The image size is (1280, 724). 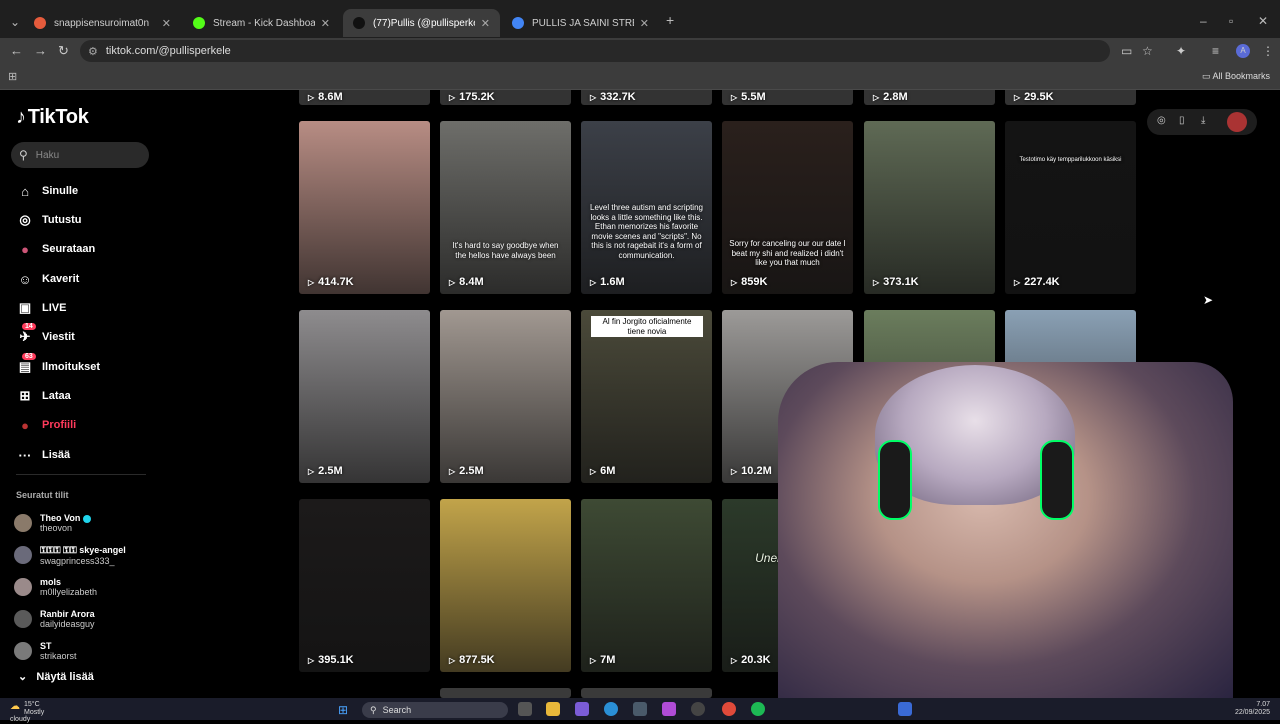 I want to click on video-tile: ▷ 5.5M, so click(x=787, y=97).